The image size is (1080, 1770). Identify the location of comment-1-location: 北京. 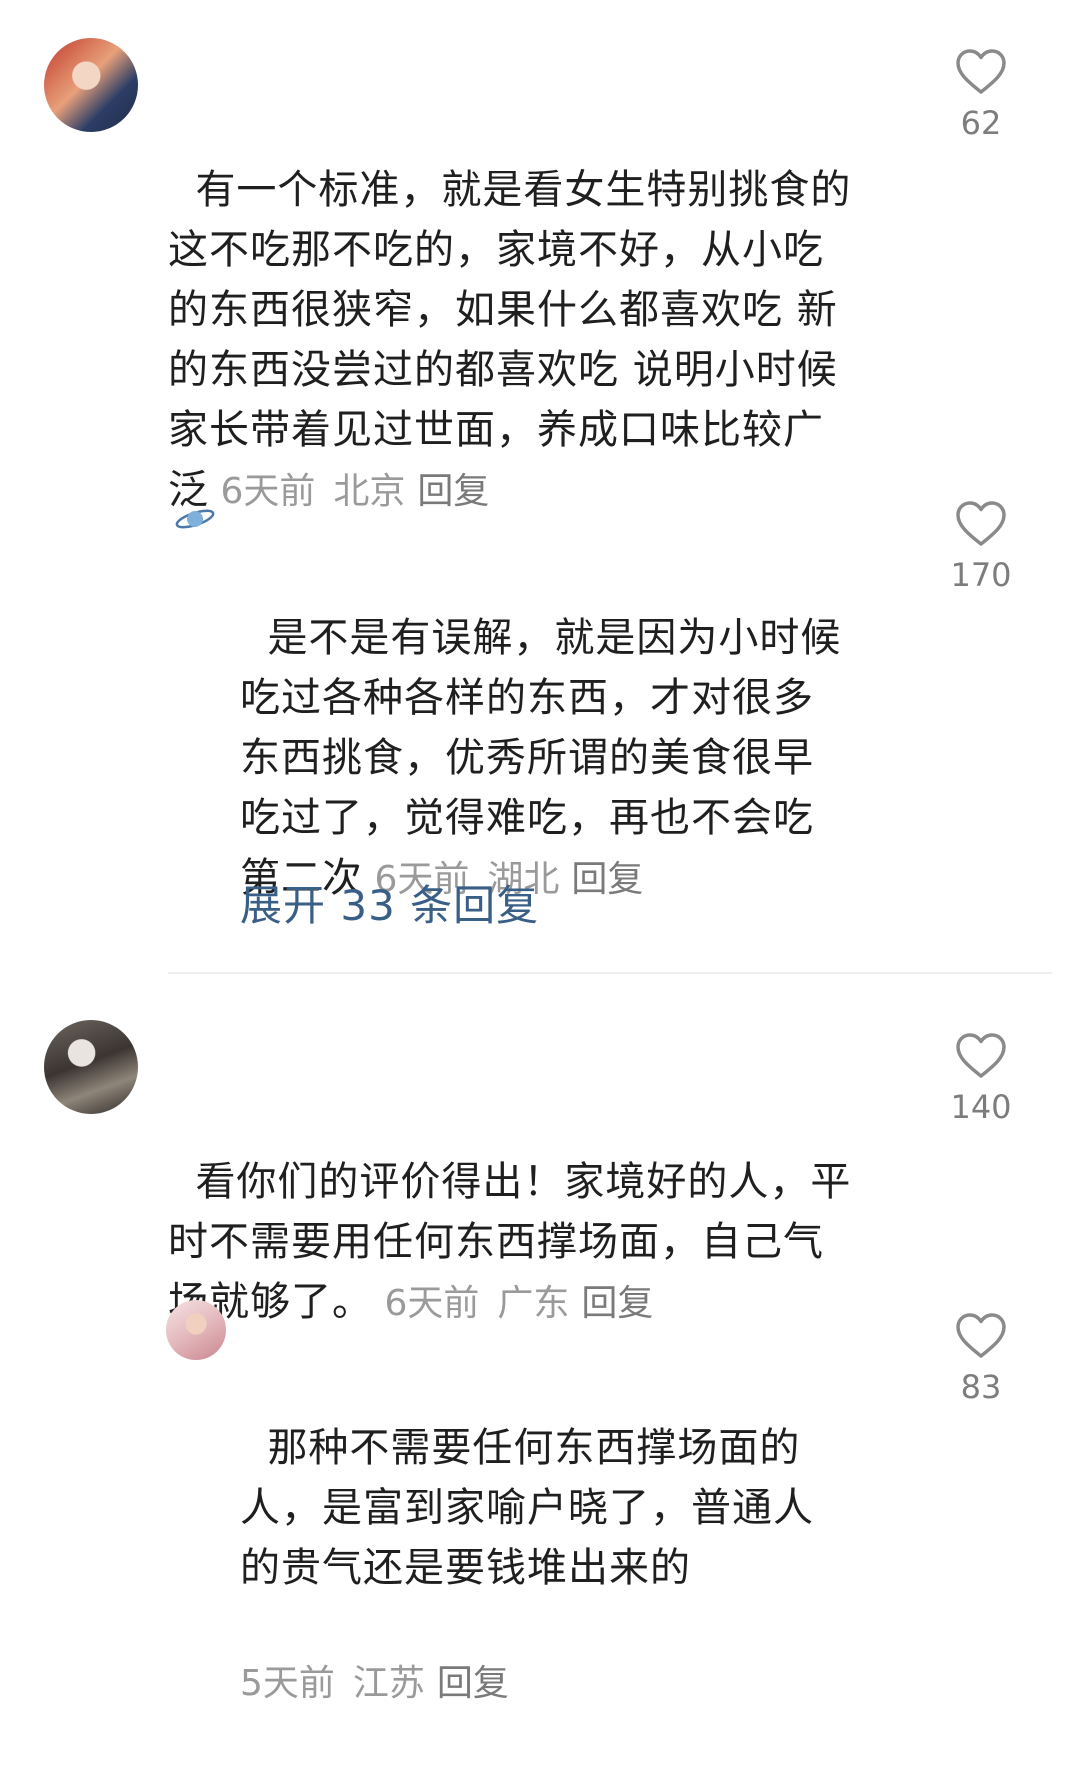
(369, 491).